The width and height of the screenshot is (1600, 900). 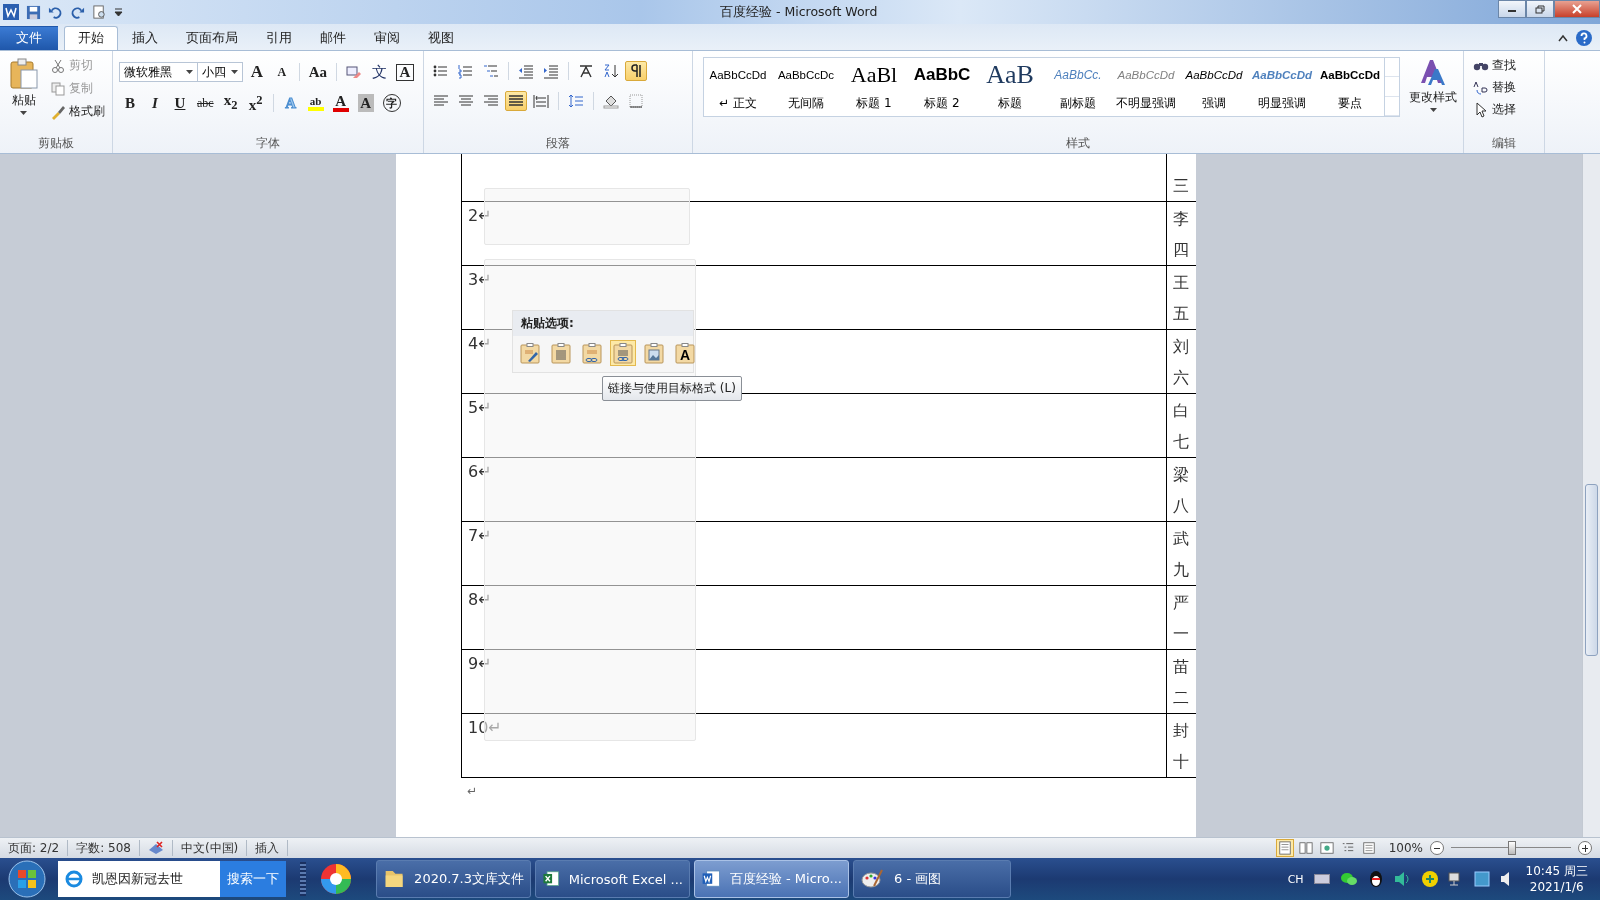 What do you see at coordinates (932, 879) in the screenshot?
I see `taskbar-button: 6 - 画图` at bounding box center [932, 879].